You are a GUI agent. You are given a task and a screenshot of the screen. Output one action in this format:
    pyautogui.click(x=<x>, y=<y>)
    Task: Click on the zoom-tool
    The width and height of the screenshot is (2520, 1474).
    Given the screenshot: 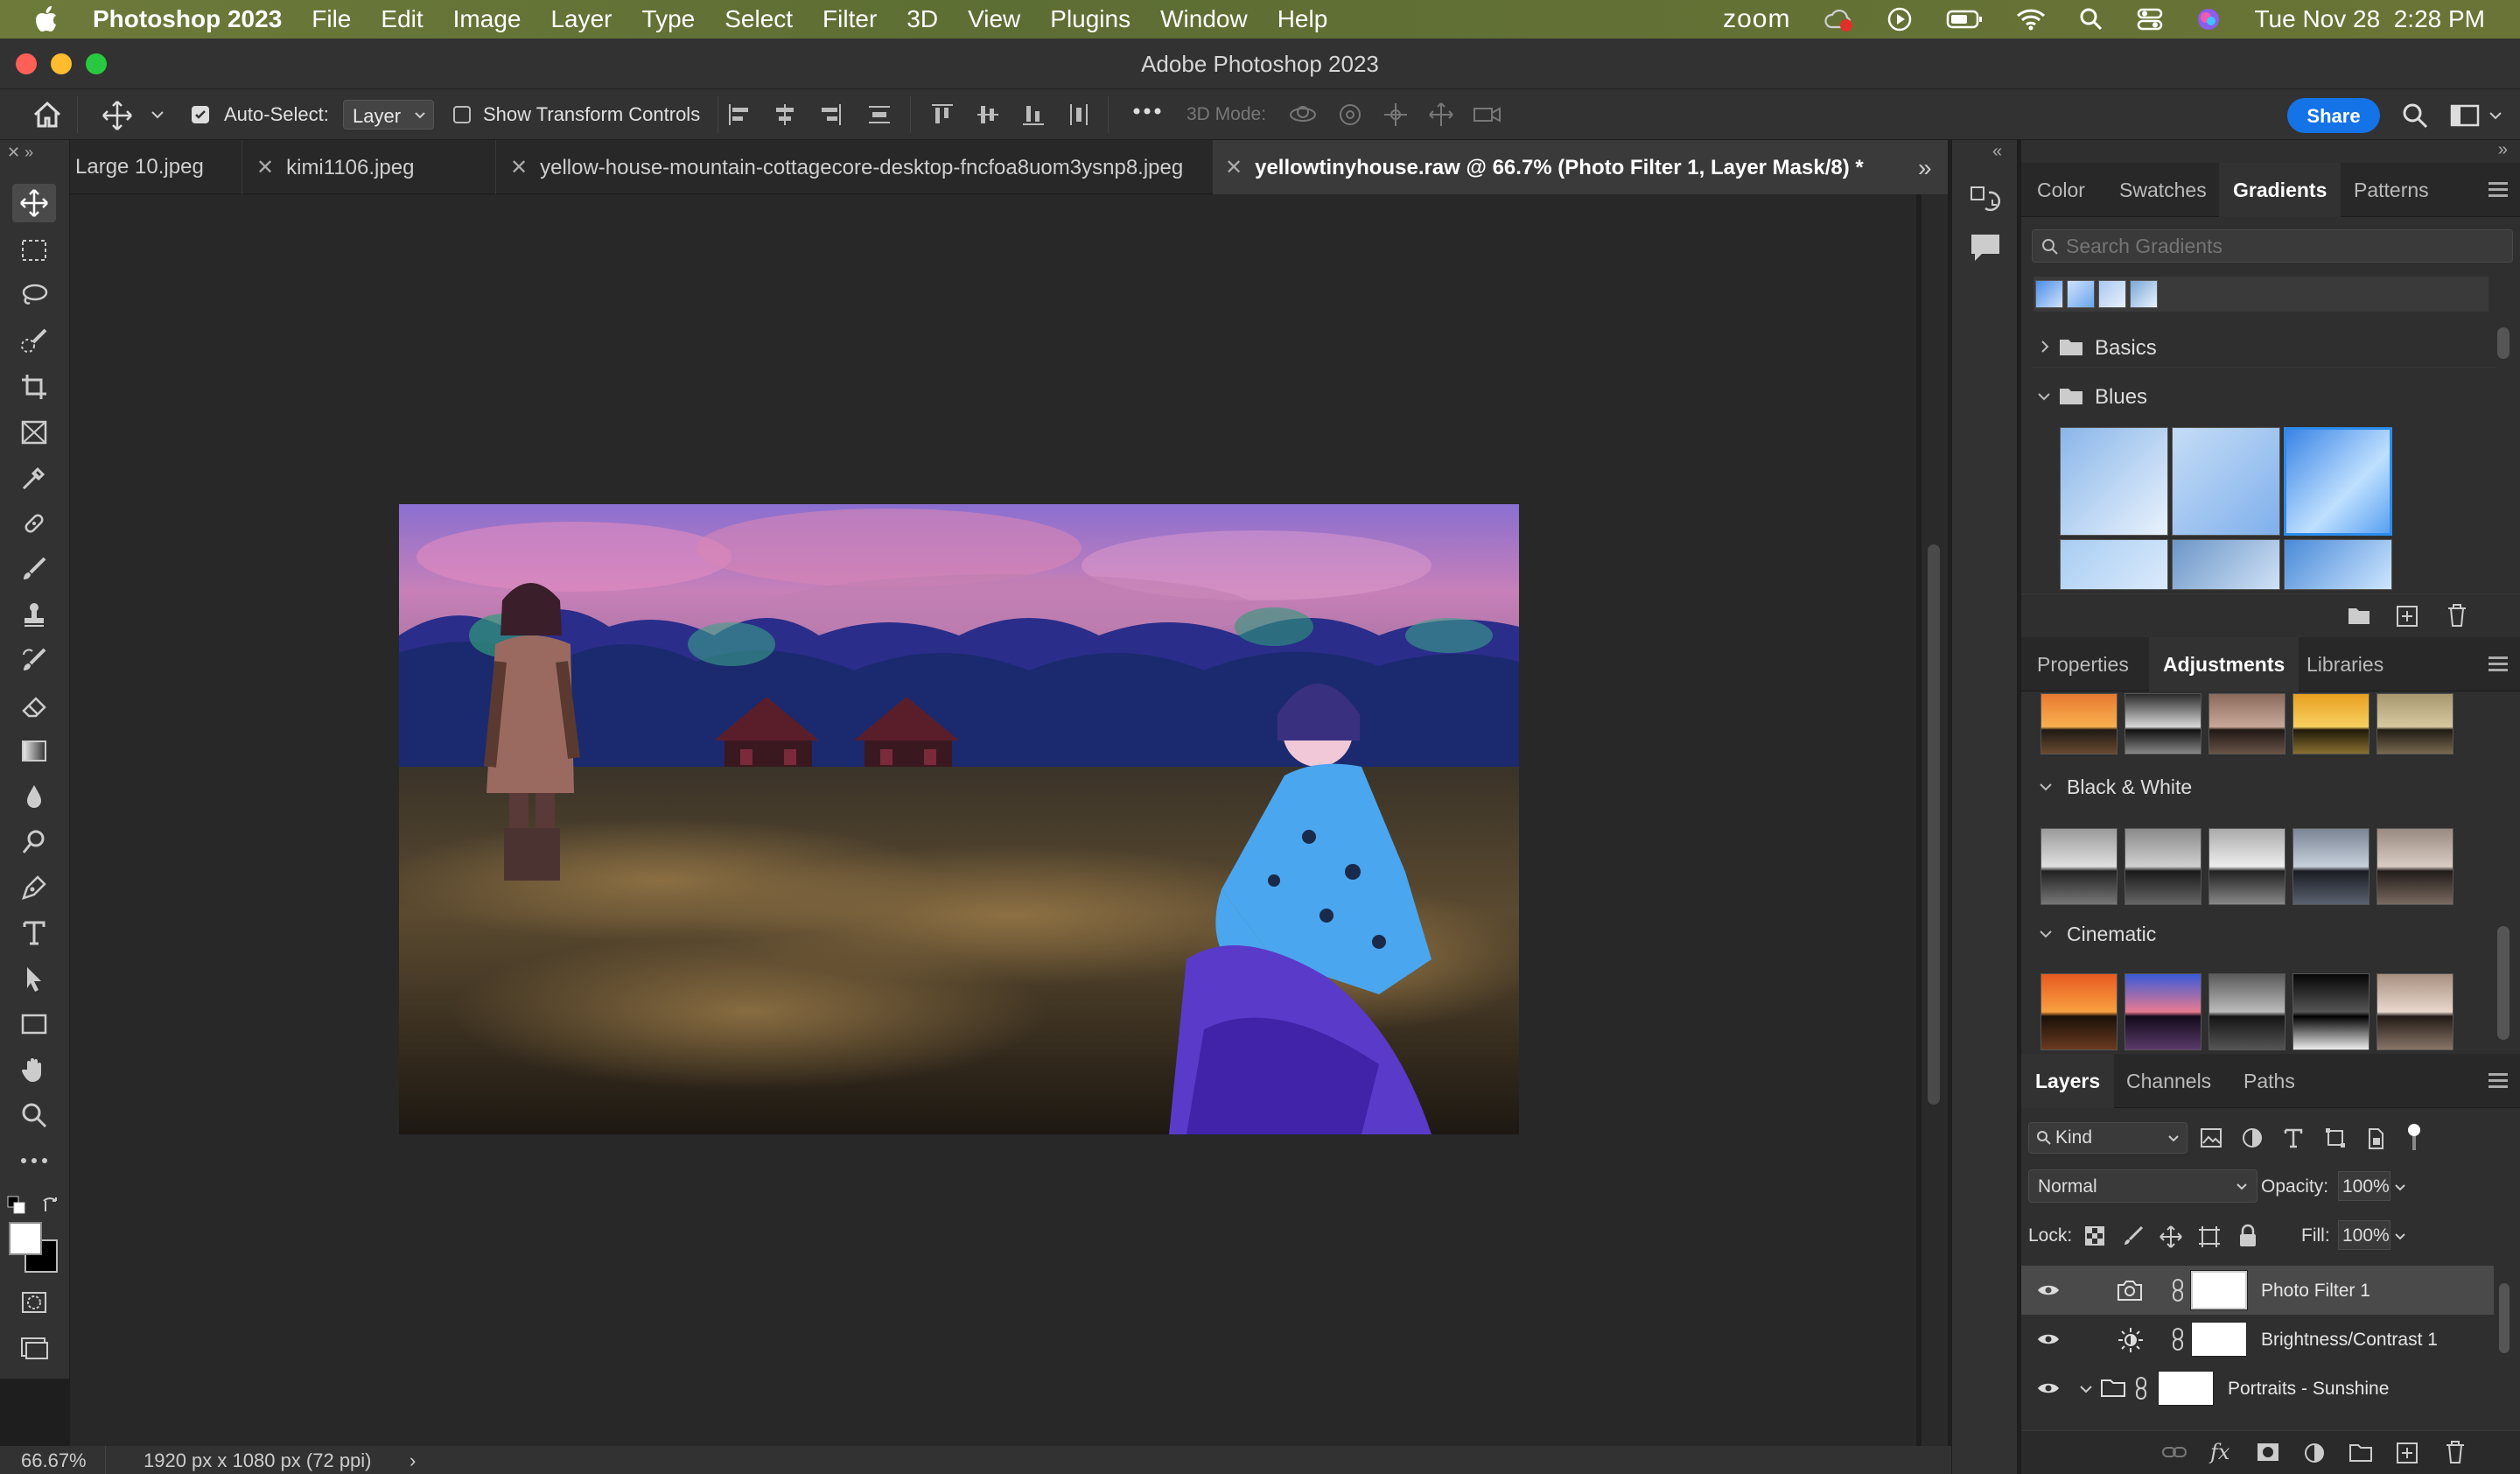 What is the action you would take?
    pyautogui.click(x=34, y=1115)
    